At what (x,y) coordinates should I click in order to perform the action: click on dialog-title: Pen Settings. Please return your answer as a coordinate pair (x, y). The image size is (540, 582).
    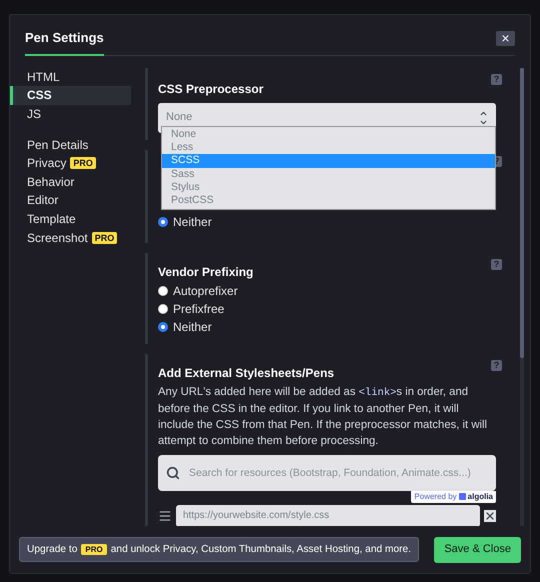
    Looking at the image, I should click on (64, 42).